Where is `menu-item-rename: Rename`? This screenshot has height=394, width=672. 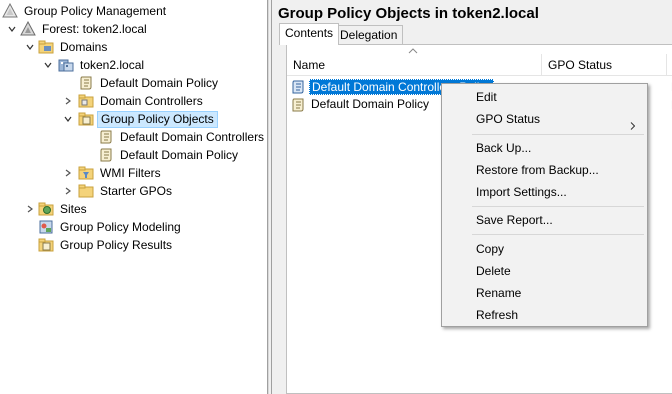
menu-item-rename: Rename is located at coordinates (544, 293).